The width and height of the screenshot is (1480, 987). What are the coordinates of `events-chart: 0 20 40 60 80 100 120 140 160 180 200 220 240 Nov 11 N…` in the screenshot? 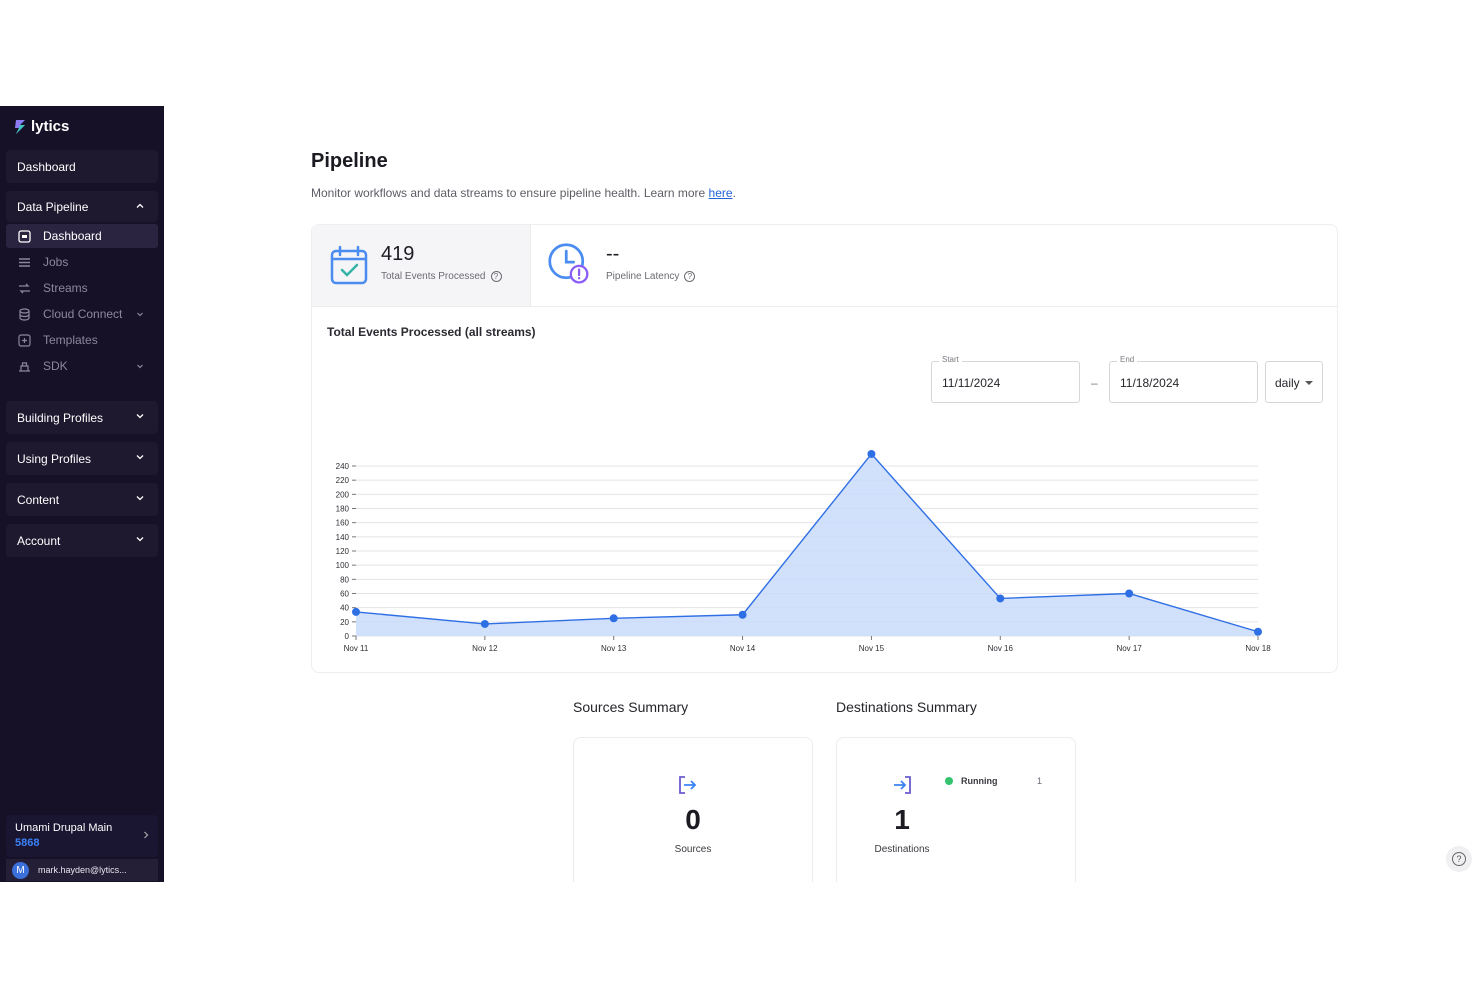 It's located at (803, 551).